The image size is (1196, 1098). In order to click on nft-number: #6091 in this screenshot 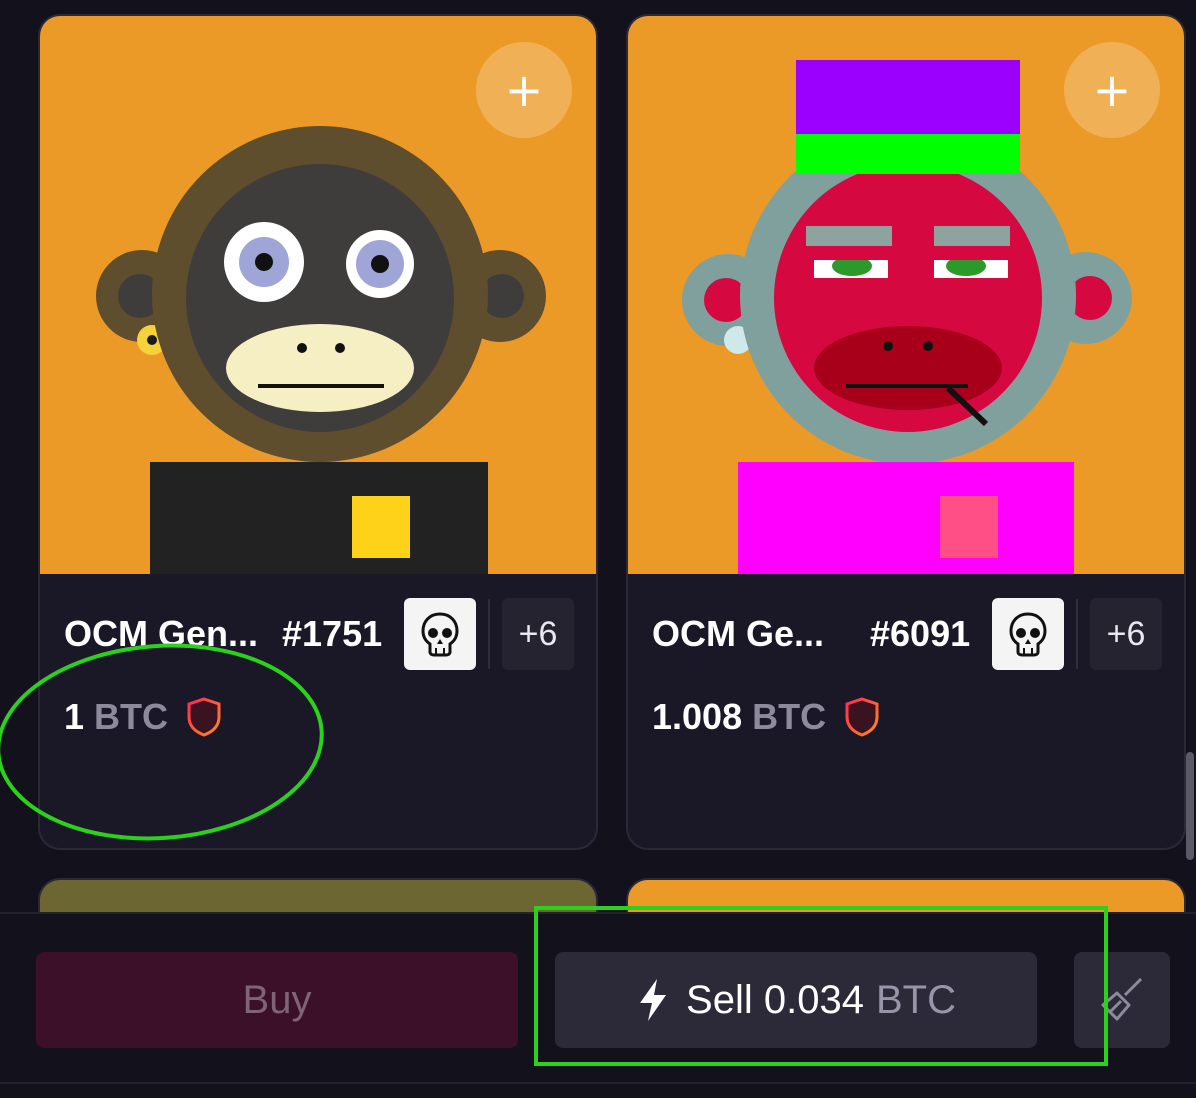, I will do `click(920, 633)`.